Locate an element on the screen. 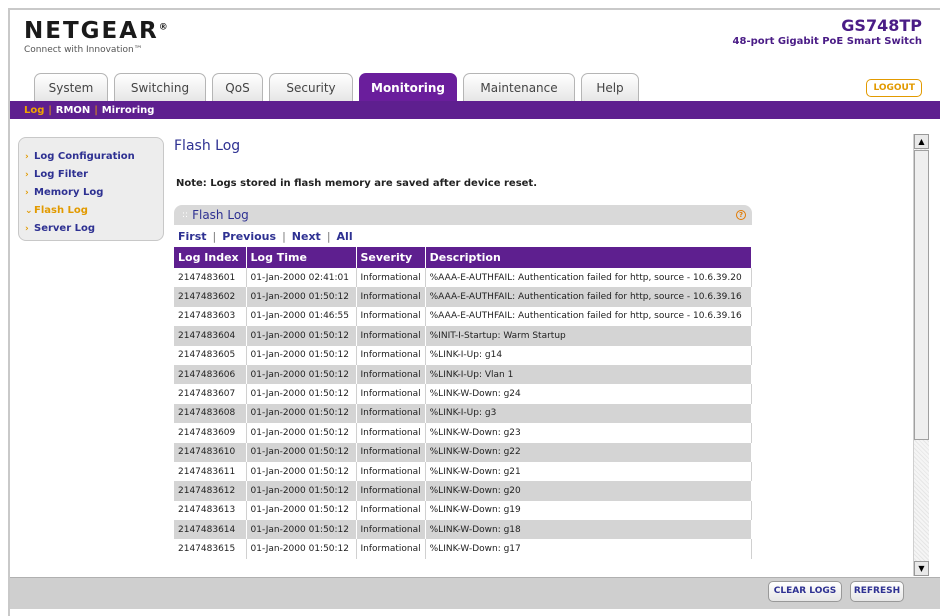  sidebar-item-server-log: › Server Log is located at coordinates (94, 229).